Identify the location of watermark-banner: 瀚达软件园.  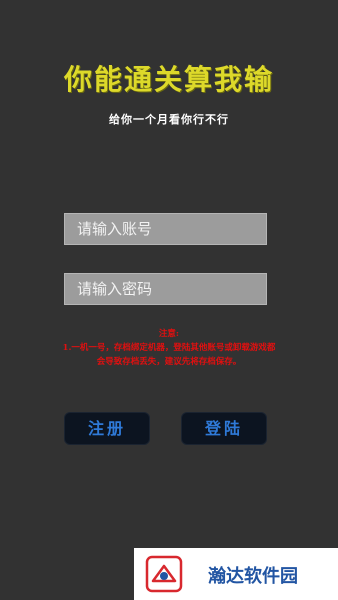
(236, 574).